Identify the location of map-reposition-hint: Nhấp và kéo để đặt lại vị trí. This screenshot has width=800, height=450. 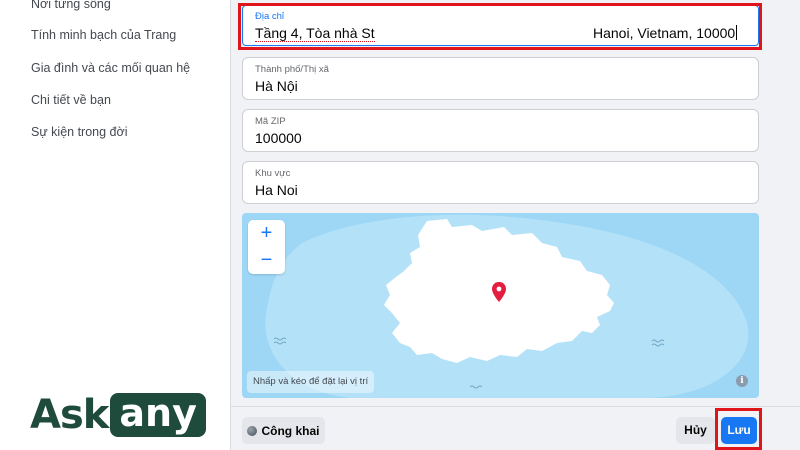
(311, 382).